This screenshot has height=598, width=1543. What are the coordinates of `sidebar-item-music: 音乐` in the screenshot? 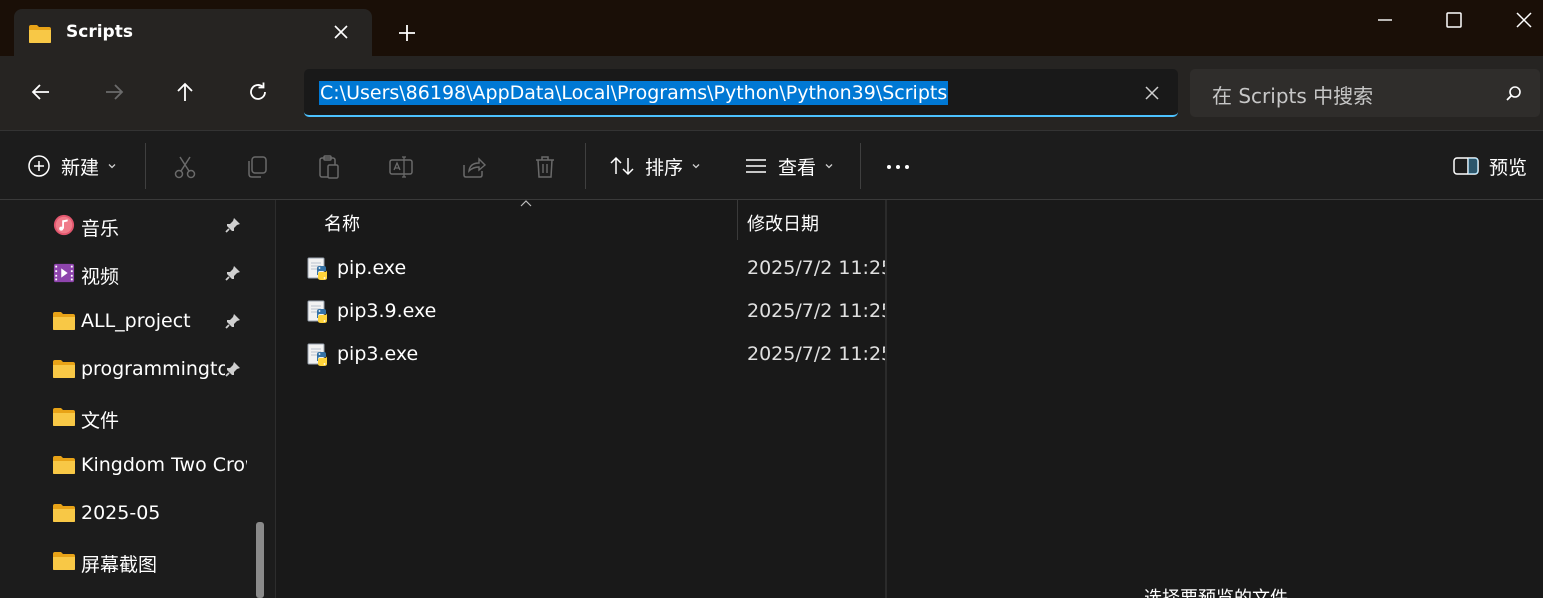 It's located at (125, 224).